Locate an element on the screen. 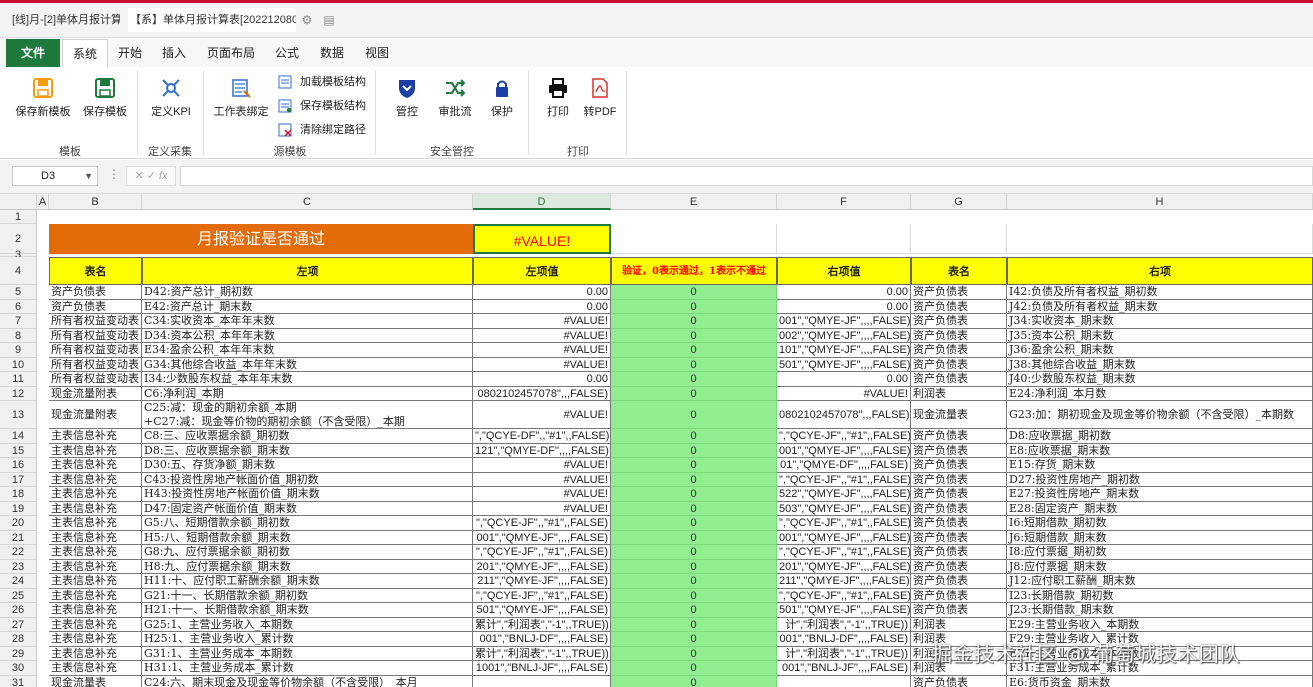 The width and height of the screenshot is (1313, 687). cell-right-item: E15:存货_期末数 is located at coordinates (1160, 465).